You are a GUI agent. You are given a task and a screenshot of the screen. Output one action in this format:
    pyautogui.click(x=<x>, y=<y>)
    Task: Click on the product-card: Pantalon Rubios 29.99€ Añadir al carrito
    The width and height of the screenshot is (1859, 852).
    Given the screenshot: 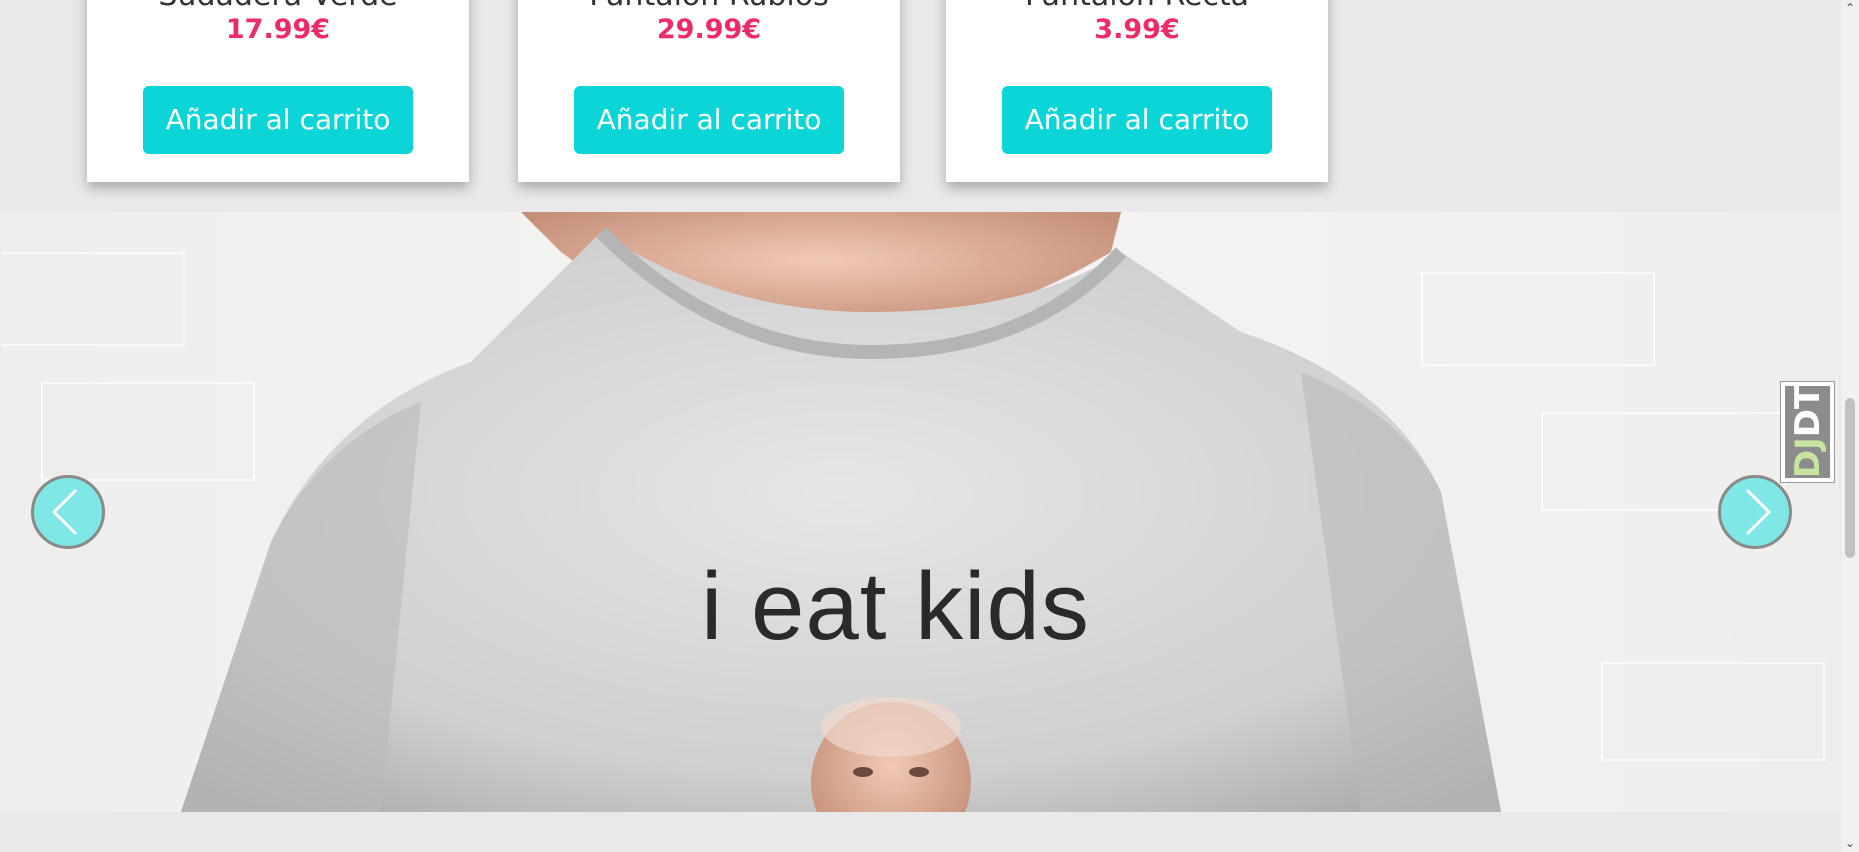 What is the action you would take?
    pyautogui.click(x=709, y=91)
    